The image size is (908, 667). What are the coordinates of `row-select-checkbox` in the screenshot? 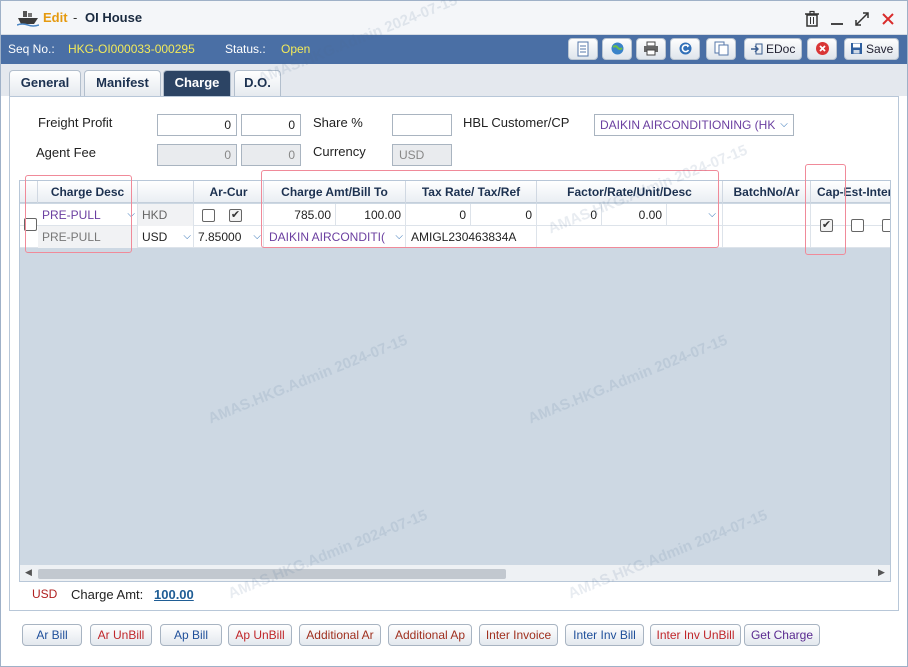 It's located at (30, 224).